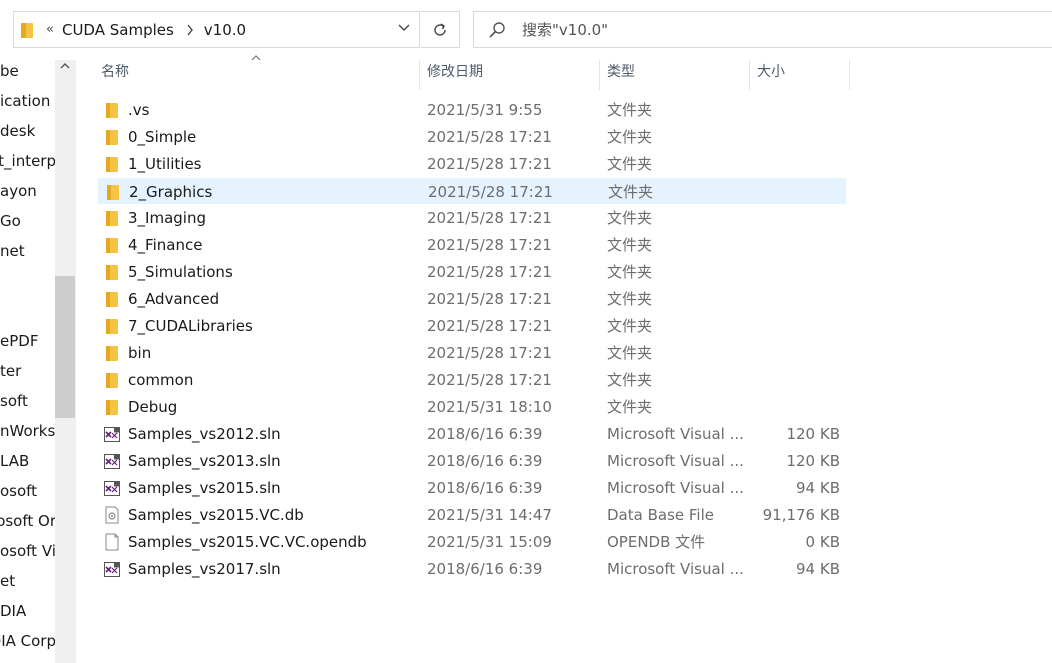  What do you see at coordinates (28, 401) in the screenshot?
I see `nav-item: soft` at bounding box center [28, 401].